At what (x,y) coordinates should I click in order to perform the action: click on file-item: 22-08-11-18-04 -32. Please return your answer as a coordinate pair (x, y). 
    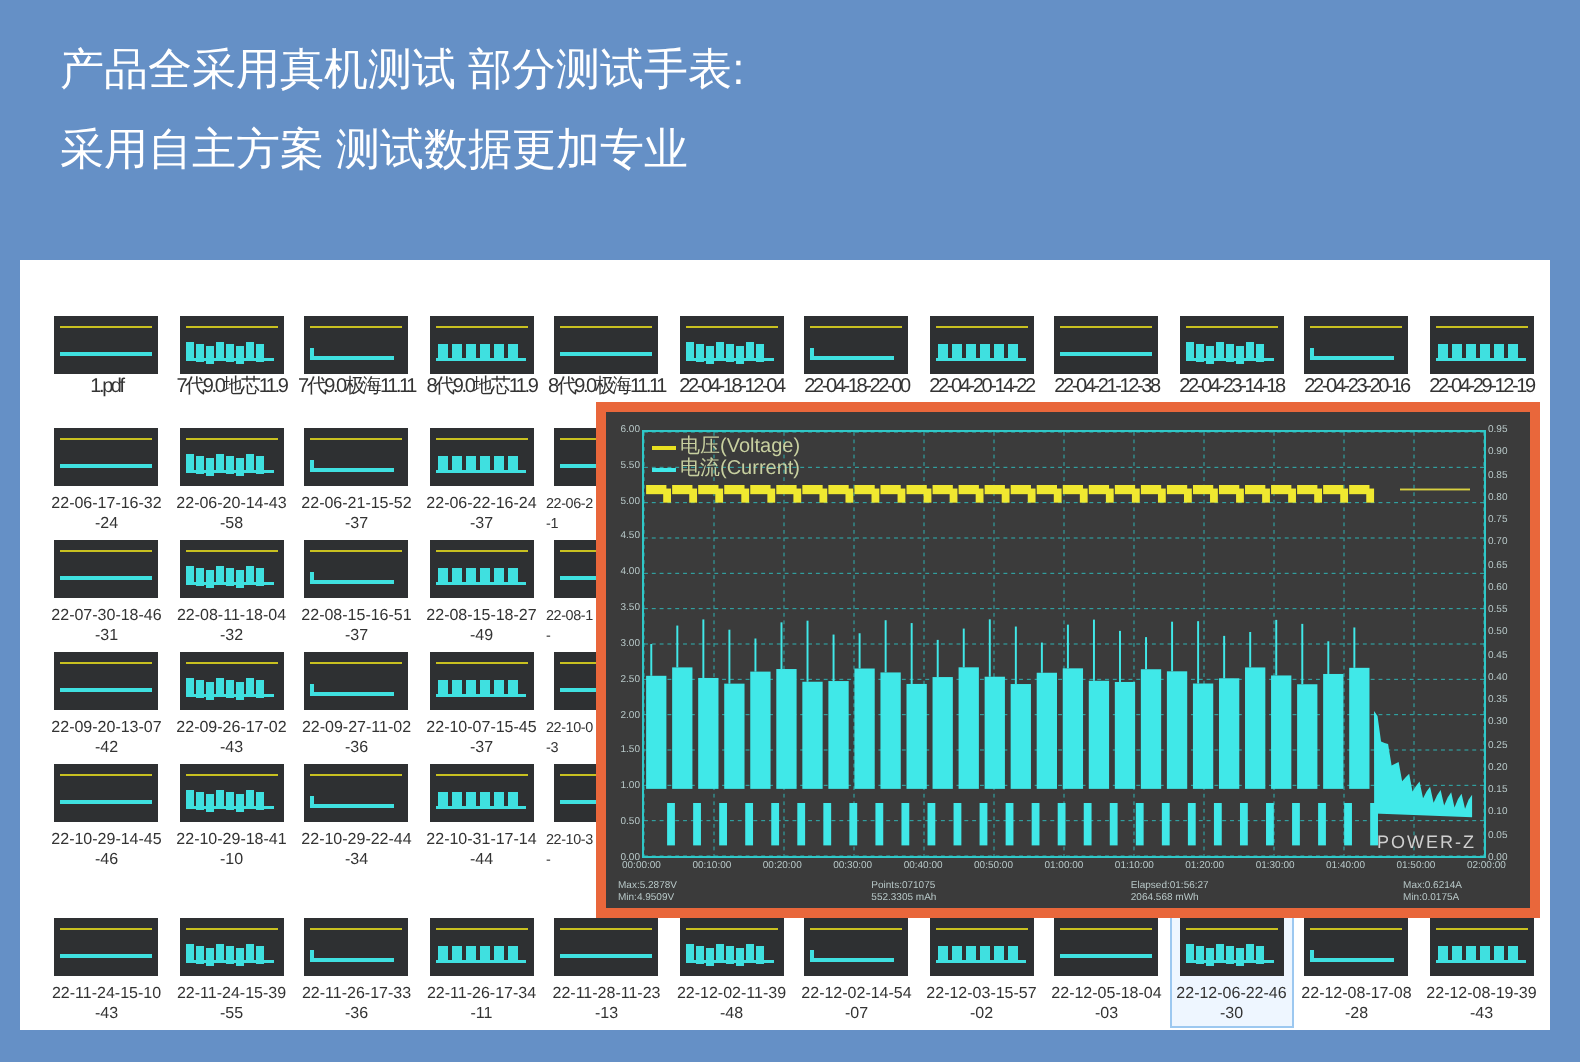
    Looking at the image, I should click on (231, 594).